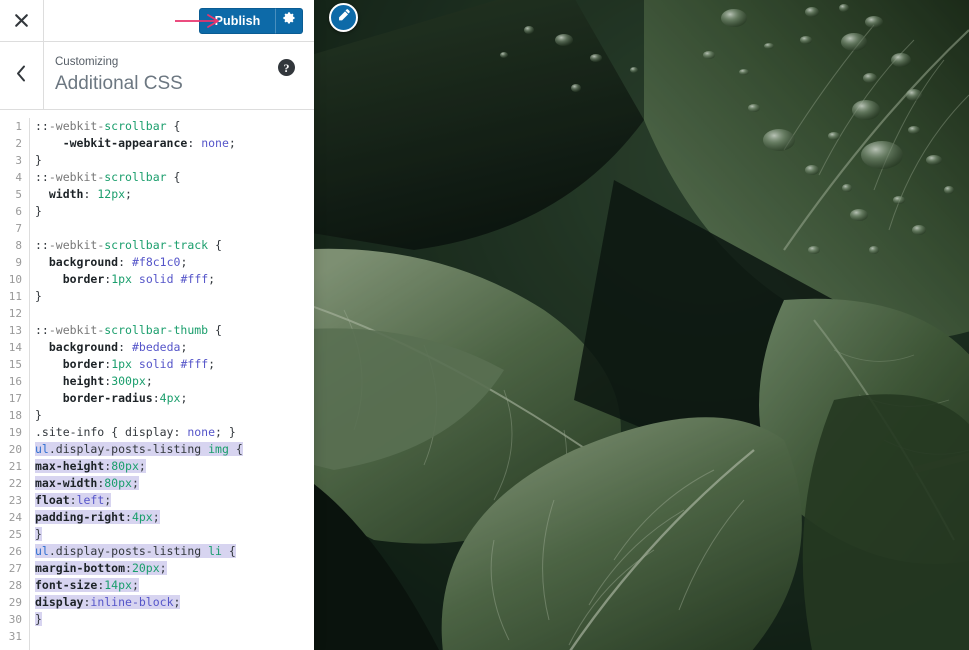 The height and width of the screenshot is (650, 969). I want to click on line-number: 7, so click(18, 228).